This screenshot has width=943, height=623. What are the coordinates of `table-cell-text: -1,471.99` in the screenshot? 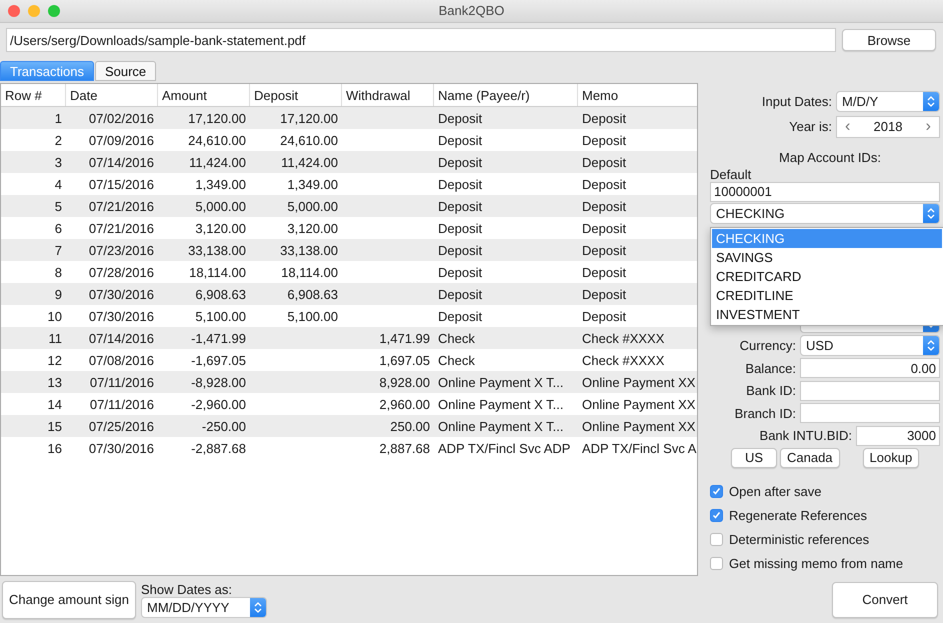 It's located at (218, 339).